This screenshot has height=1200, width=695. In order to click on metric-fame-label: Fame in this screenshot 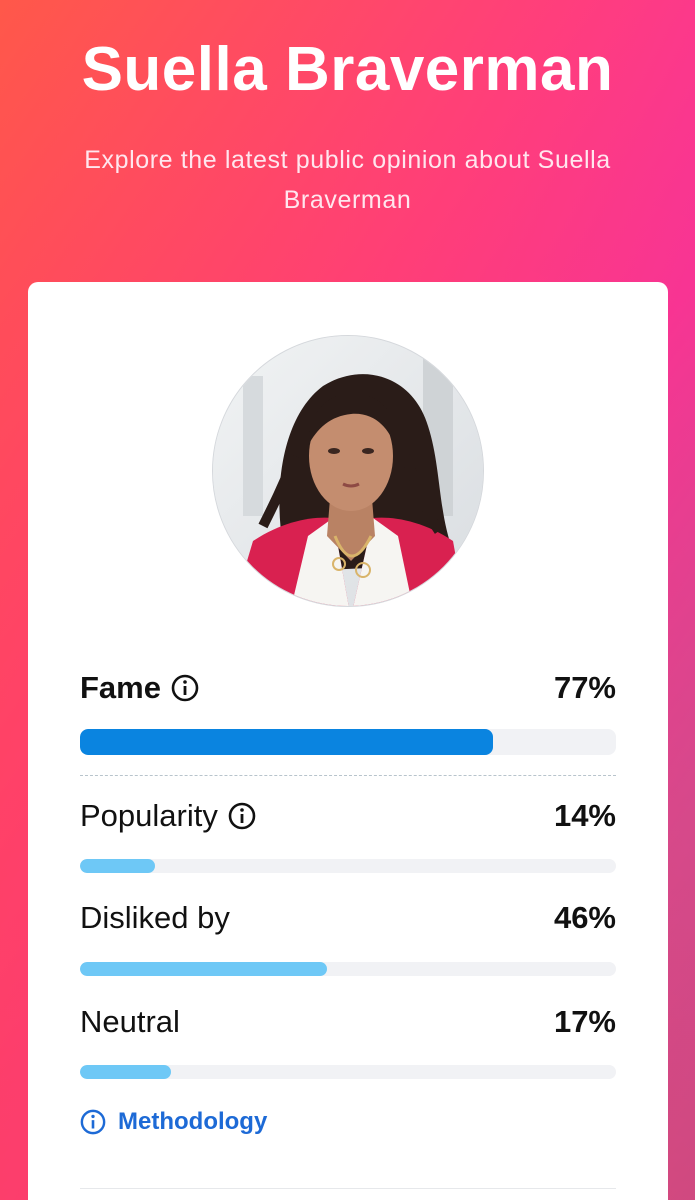, I will do `click(120, 687)`.